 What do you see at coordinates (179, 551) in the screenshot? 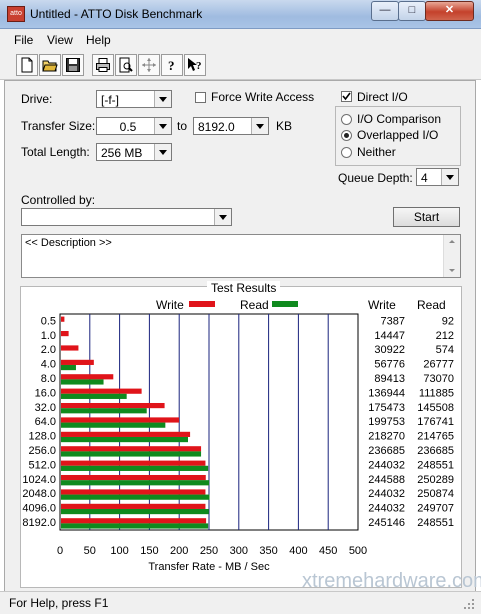
I see `x-tick-label: 200` at bounding box center [179, 551].